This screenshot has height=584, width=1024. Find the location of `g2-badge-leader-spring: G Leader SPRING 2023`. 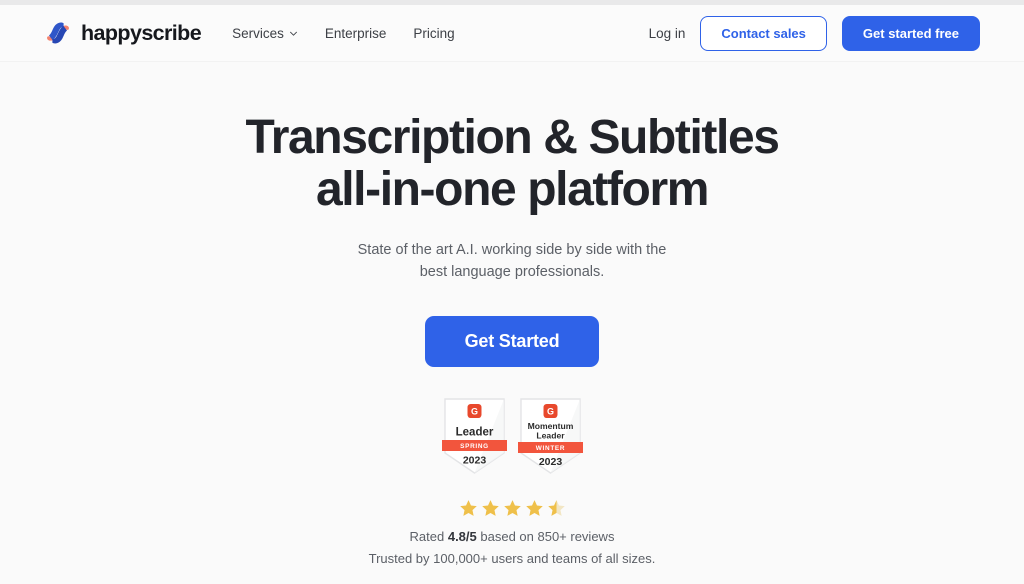

g2-badge-leader-spring: G Leader SPRING 2023 is located at coordinates (474, 436).